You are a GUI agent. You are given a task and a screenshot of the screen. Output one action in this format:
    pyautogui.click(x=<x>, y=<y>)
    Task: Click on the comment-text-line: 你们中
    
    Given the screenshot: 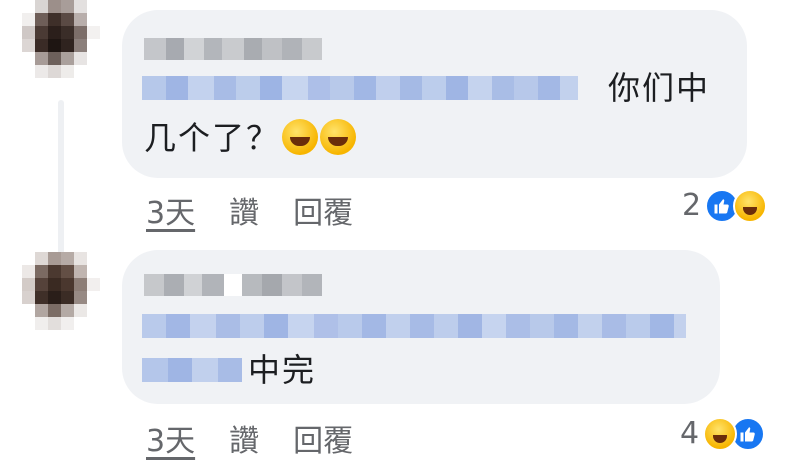 What is the action you would take?
    pyautogui.click(x=659, y=88)
    